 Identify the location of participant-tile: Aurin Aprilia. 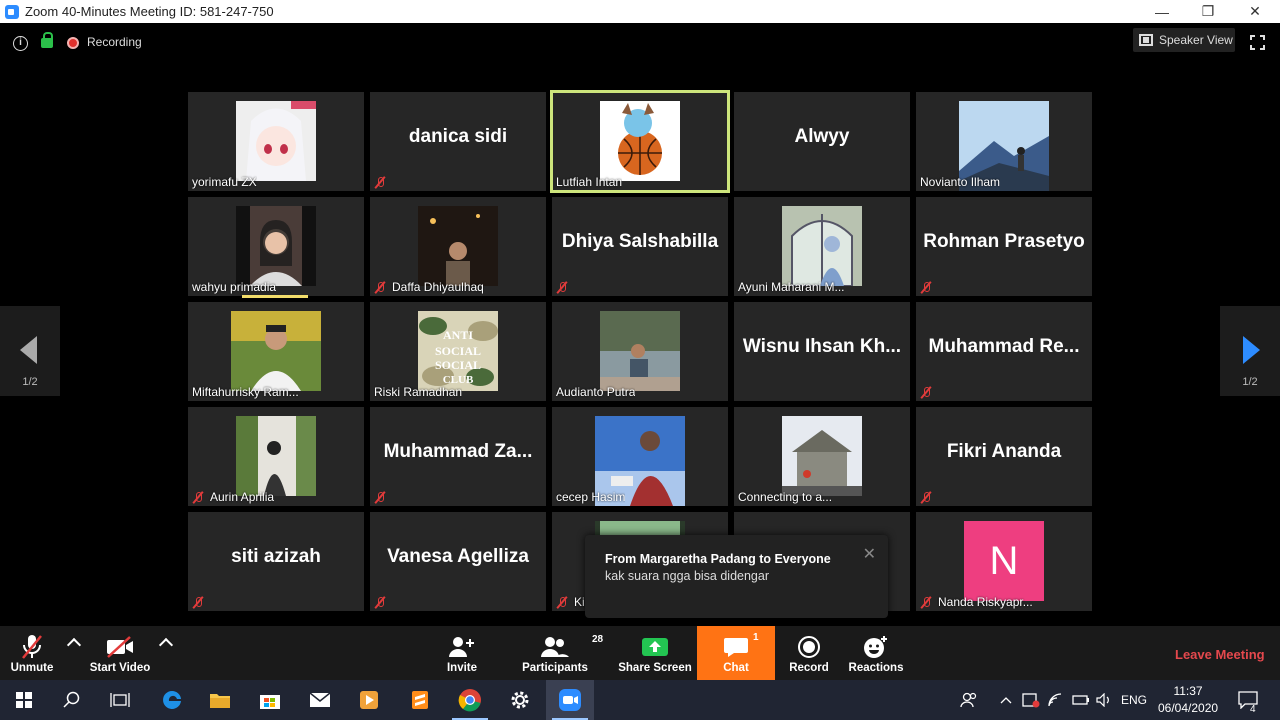
(276, 456).